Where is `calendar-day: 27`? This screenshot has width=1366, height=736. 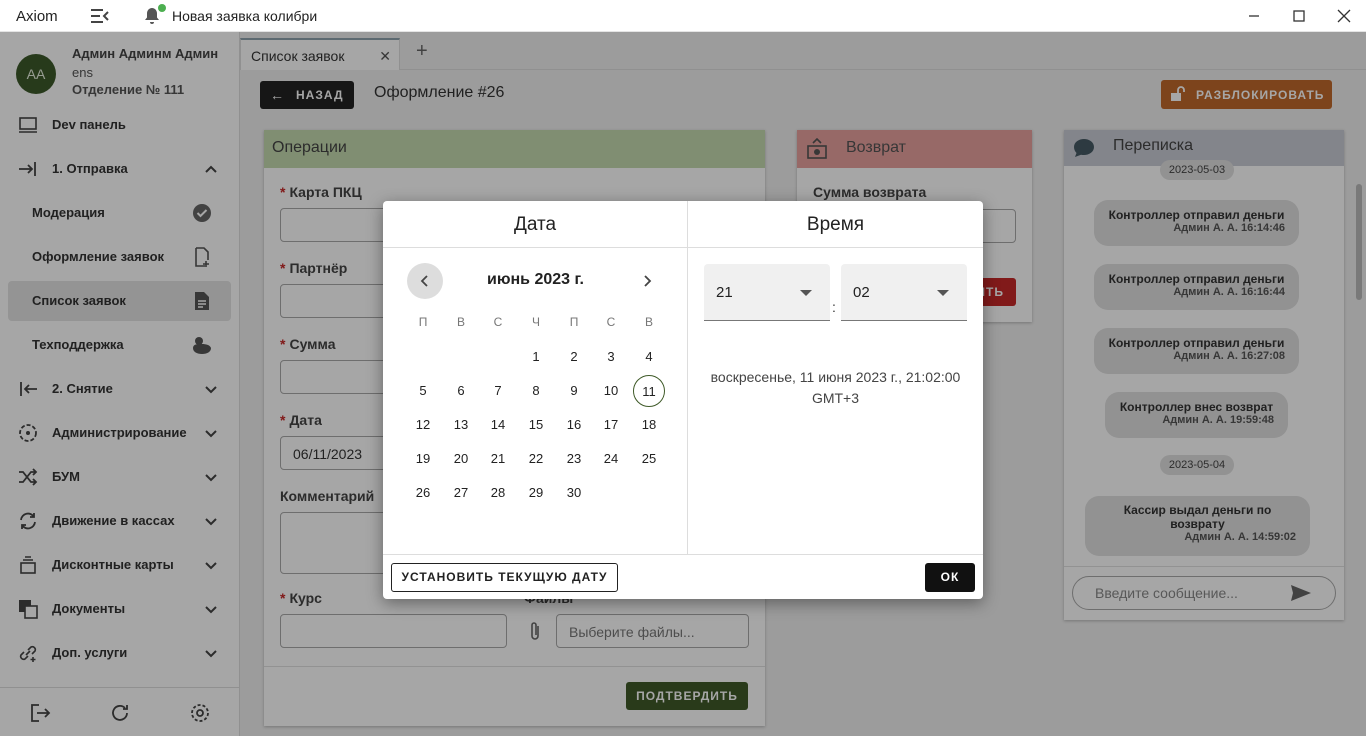
calendar-day: 27 is located at coordinates (461, 493).